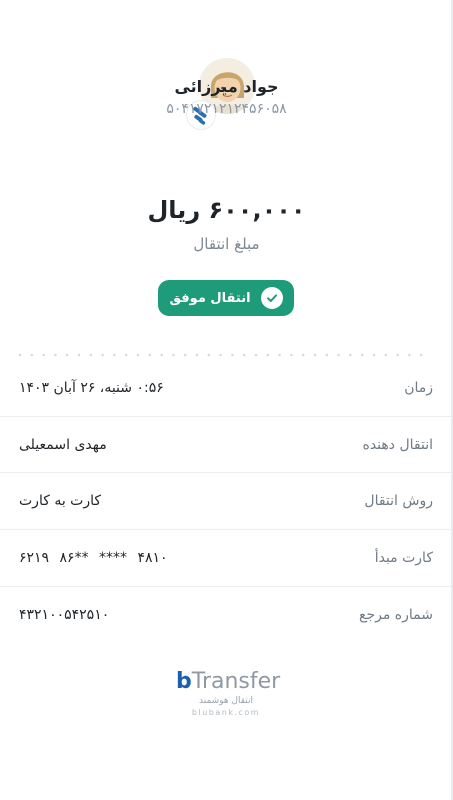 This screenshot has height=800, width=453. What do you see at coordinates (210, 298) in the screenshot?
I see `status-label: انتقال موفق` at bounding box center [210, 298].